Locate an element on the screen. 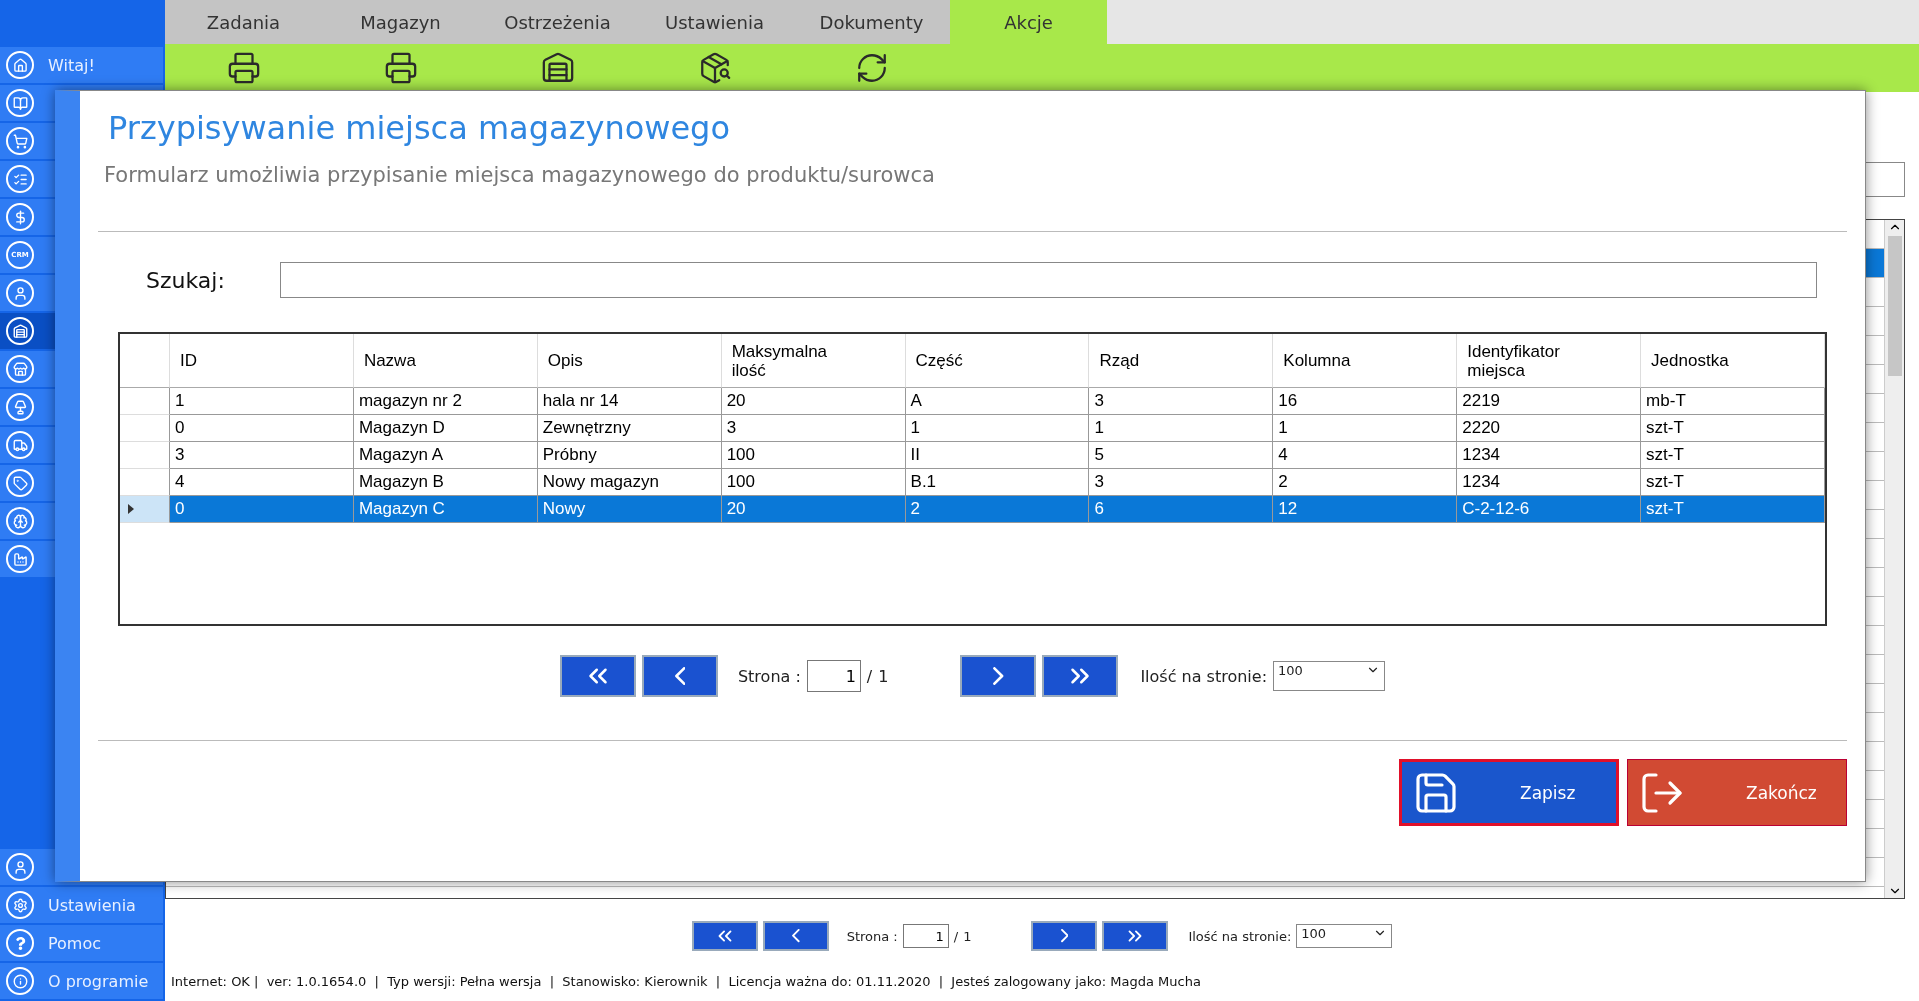 The width and height of the screenshot is (1919, 1001). table-cell: Nowy is located at coordinates (629, 509).